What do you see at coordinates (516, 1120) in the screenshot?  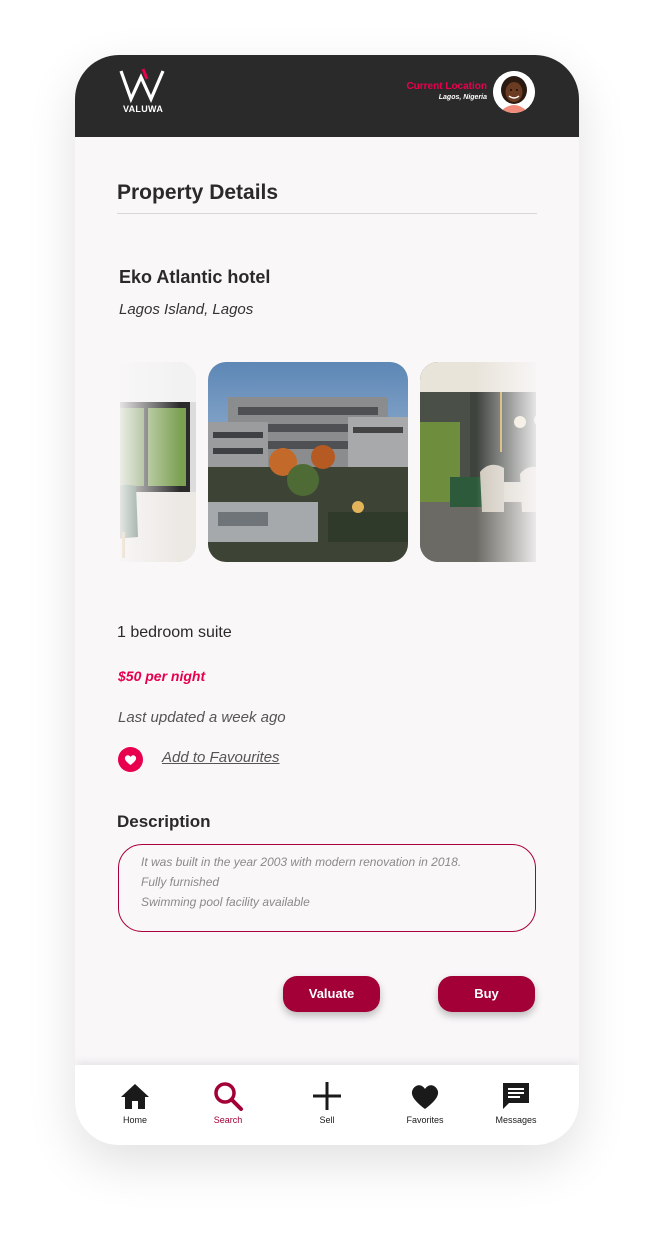 I see `nav-label-messages: Messages` at bounding box center [516, 1120].